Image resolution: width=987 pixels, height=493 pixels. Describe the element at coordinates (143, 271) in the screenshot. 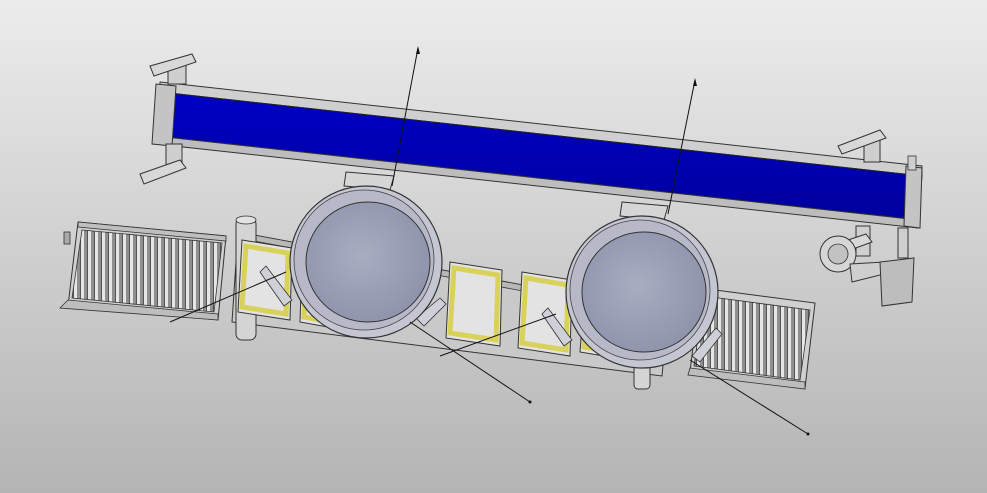

I see `left-roller-conveyor` at that location.